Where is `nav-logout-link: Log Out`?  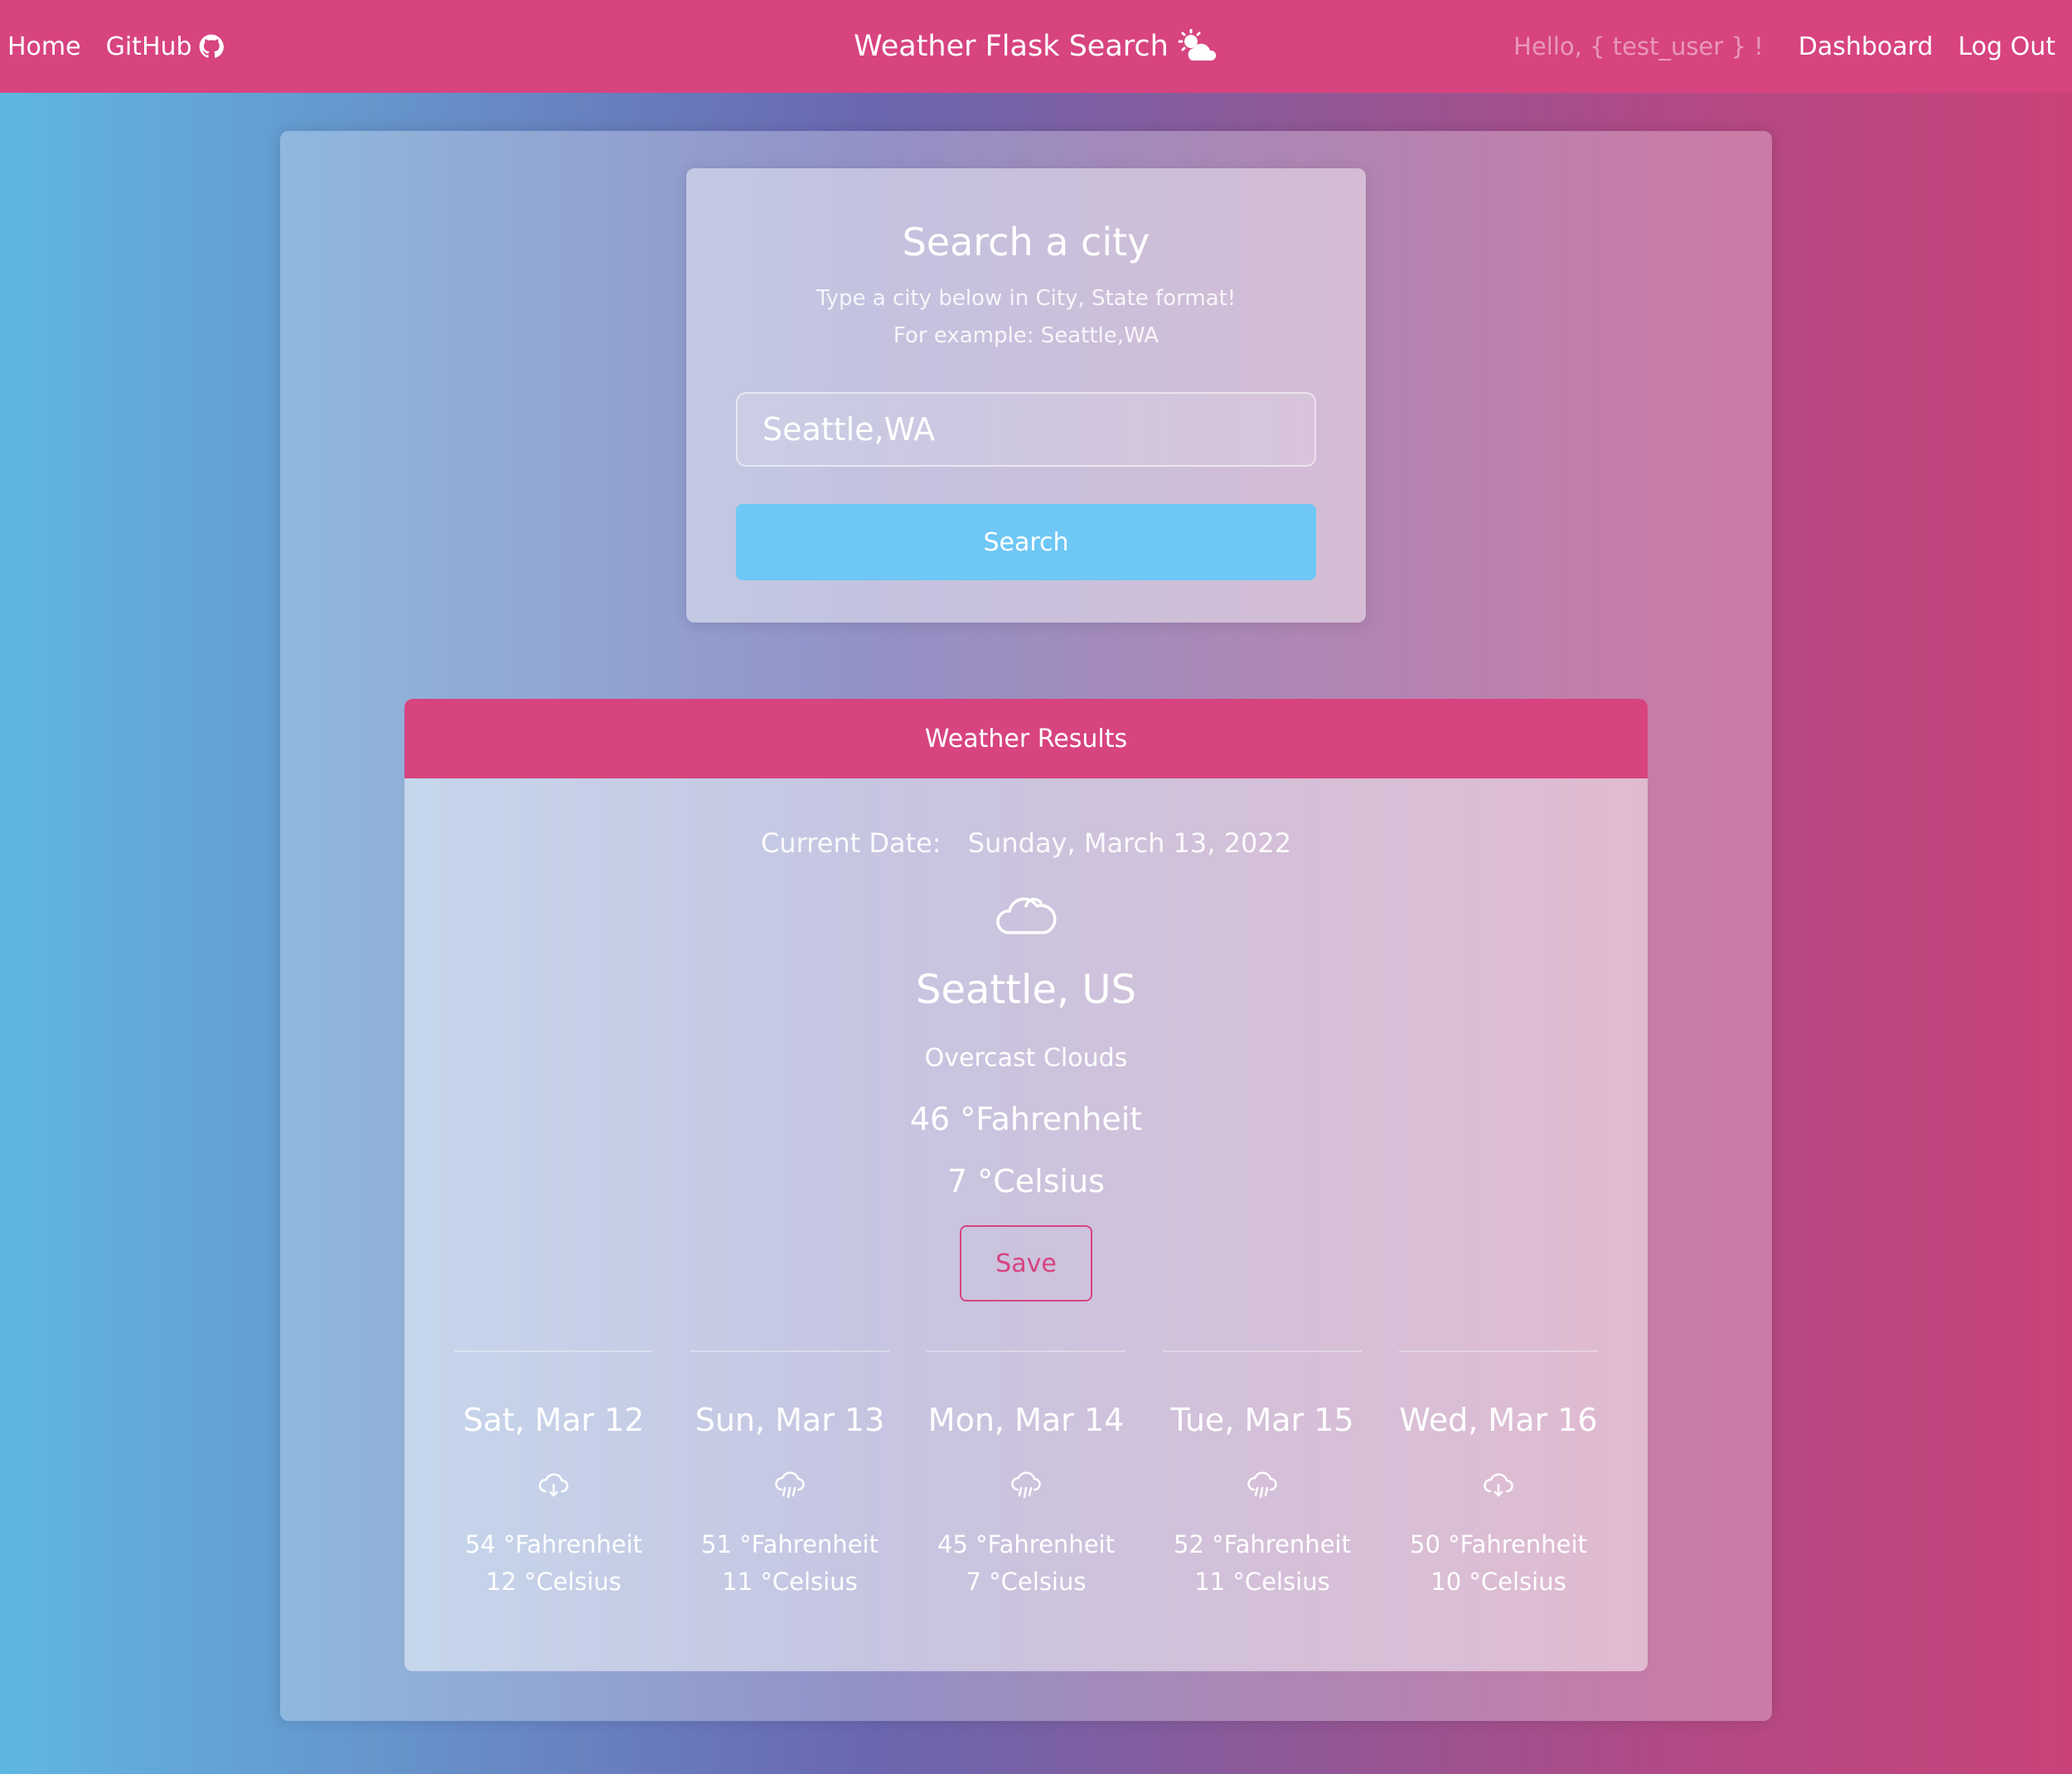
nav-logout-link: Log Out is located at coordinates (2006, 46).